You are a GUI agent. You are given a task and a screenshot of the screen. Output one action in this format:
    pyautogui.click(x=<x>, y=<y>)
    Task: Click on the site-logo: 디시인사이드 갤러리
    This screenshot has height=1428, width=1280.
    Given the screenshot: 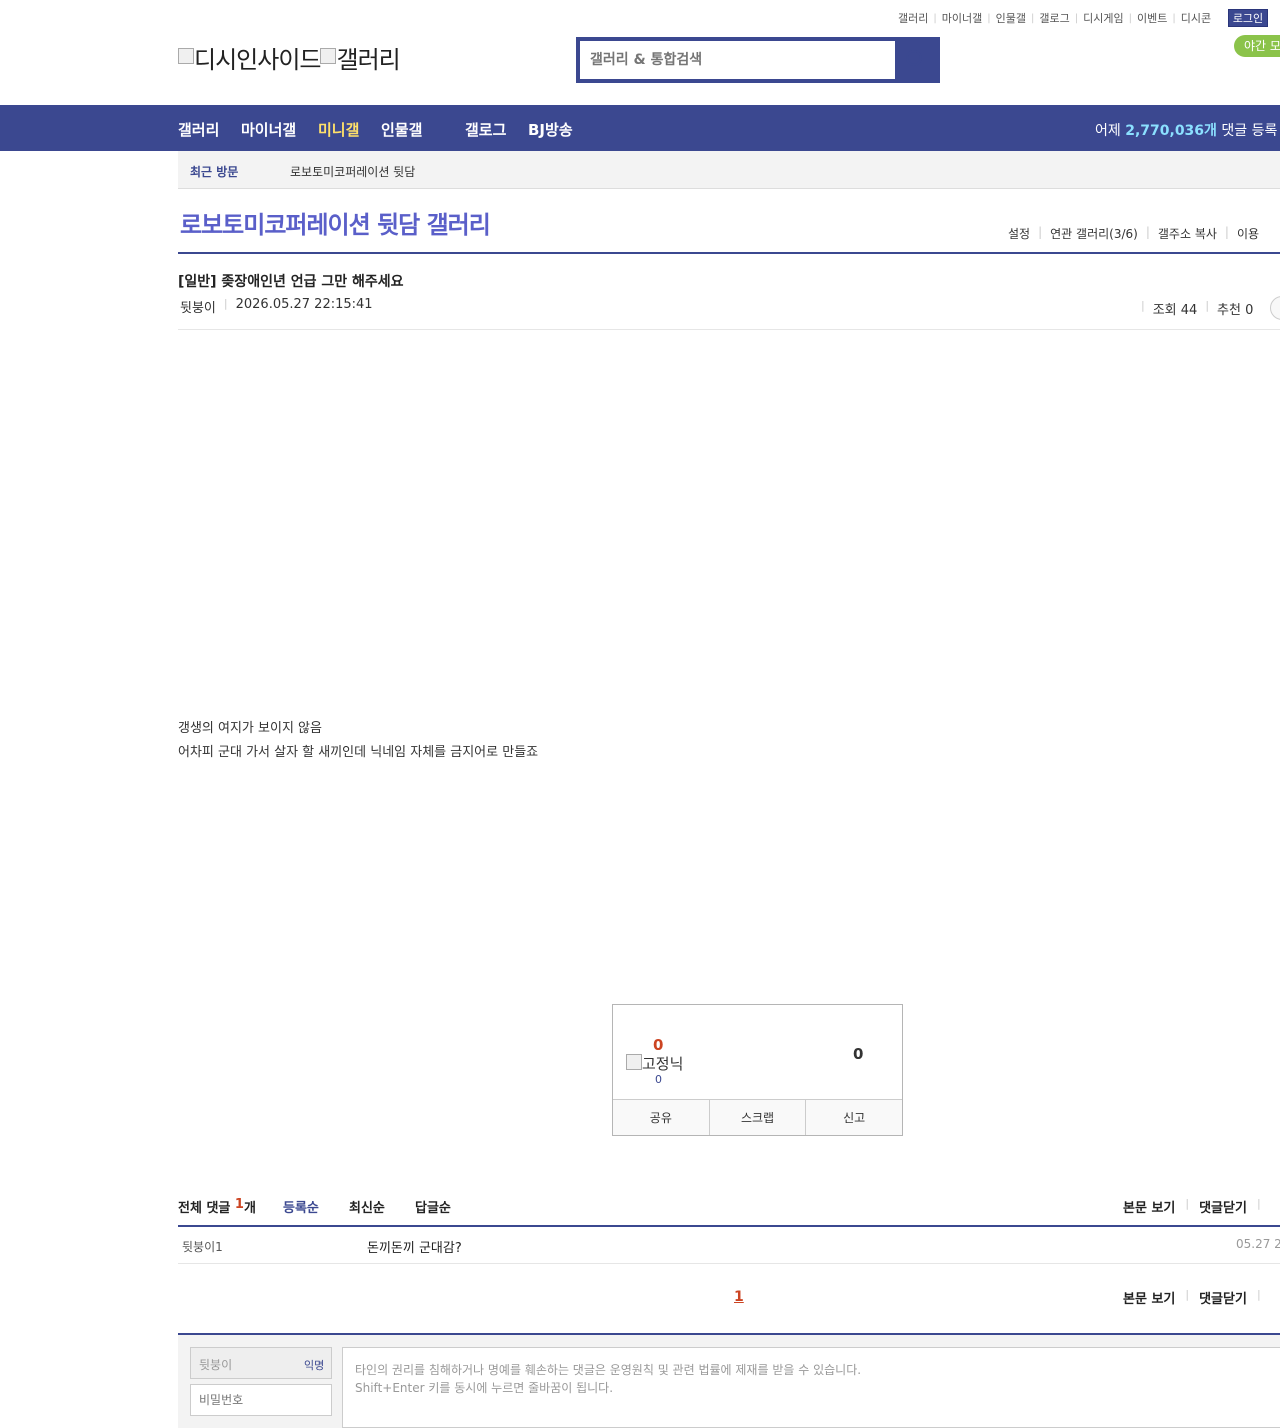 What is the action you would take?
    pyautogui.click(x=289, y=57)
    